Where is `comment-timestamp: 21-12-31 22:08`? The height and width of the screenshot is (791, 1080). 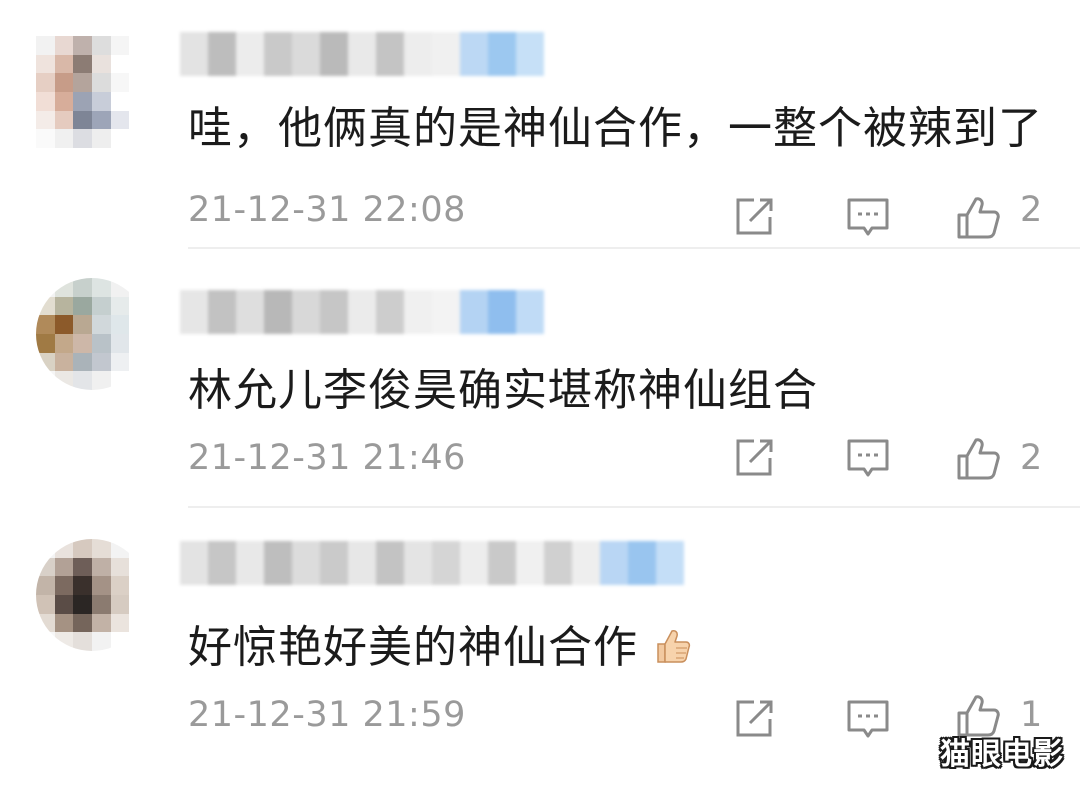
comment-timestamp: 21-12-31 22:08 is located at coordinates (327, 210).